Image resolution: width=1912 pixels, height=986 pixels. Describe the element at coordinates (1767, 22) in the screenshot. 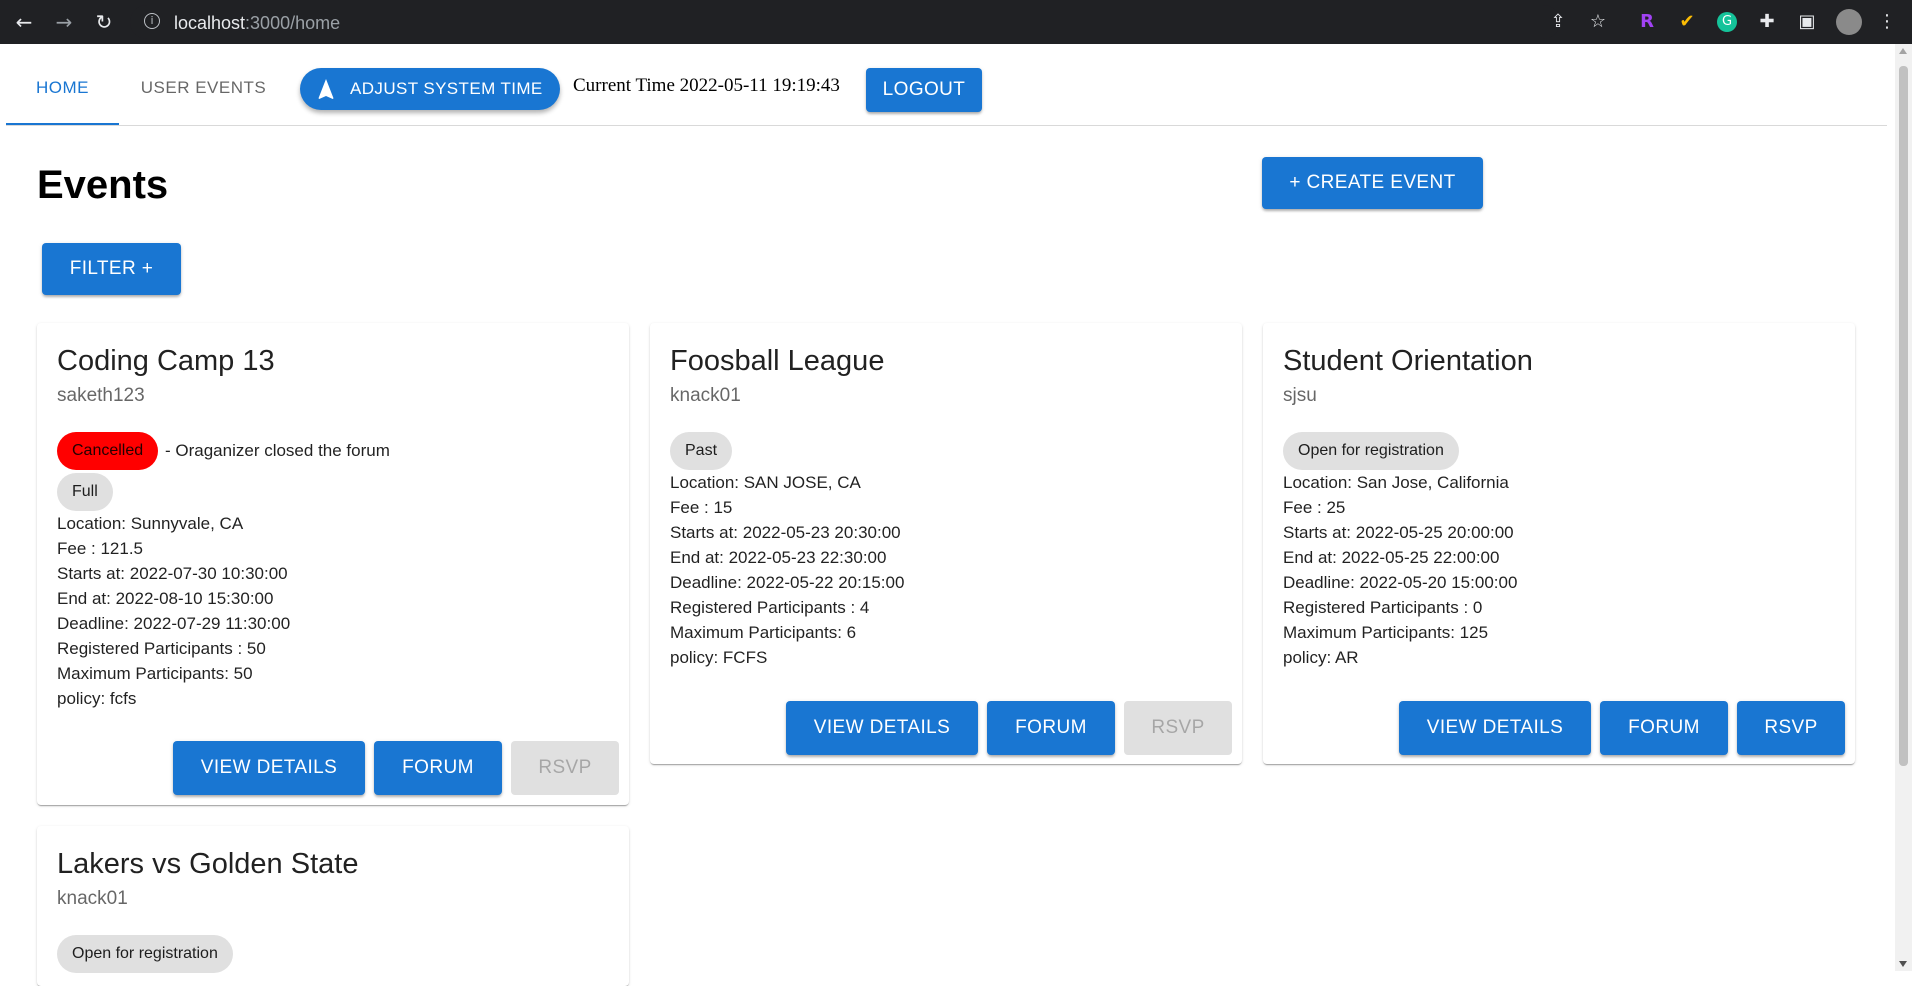

I see `extensions-puzzle-icon: ✚` at that location.